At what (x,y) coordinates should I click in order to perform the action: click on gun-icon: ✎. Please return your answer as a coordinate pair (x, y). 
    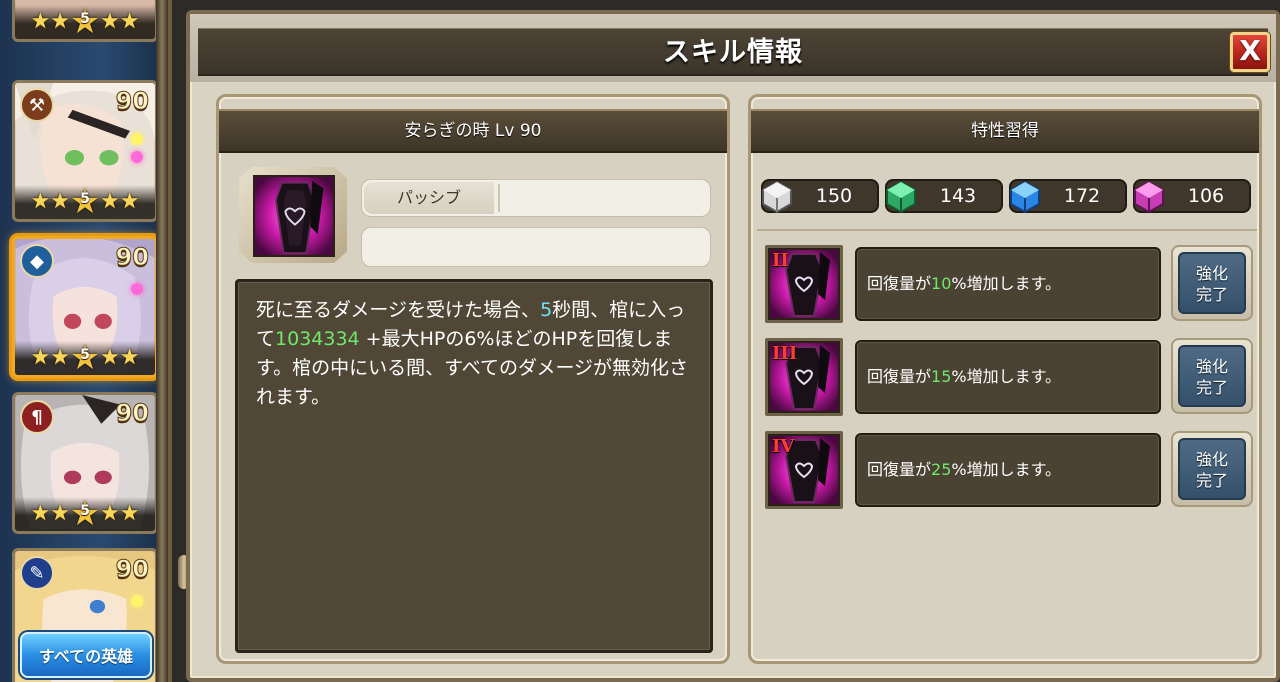
    Looking at the image, I should click on (37, 573).